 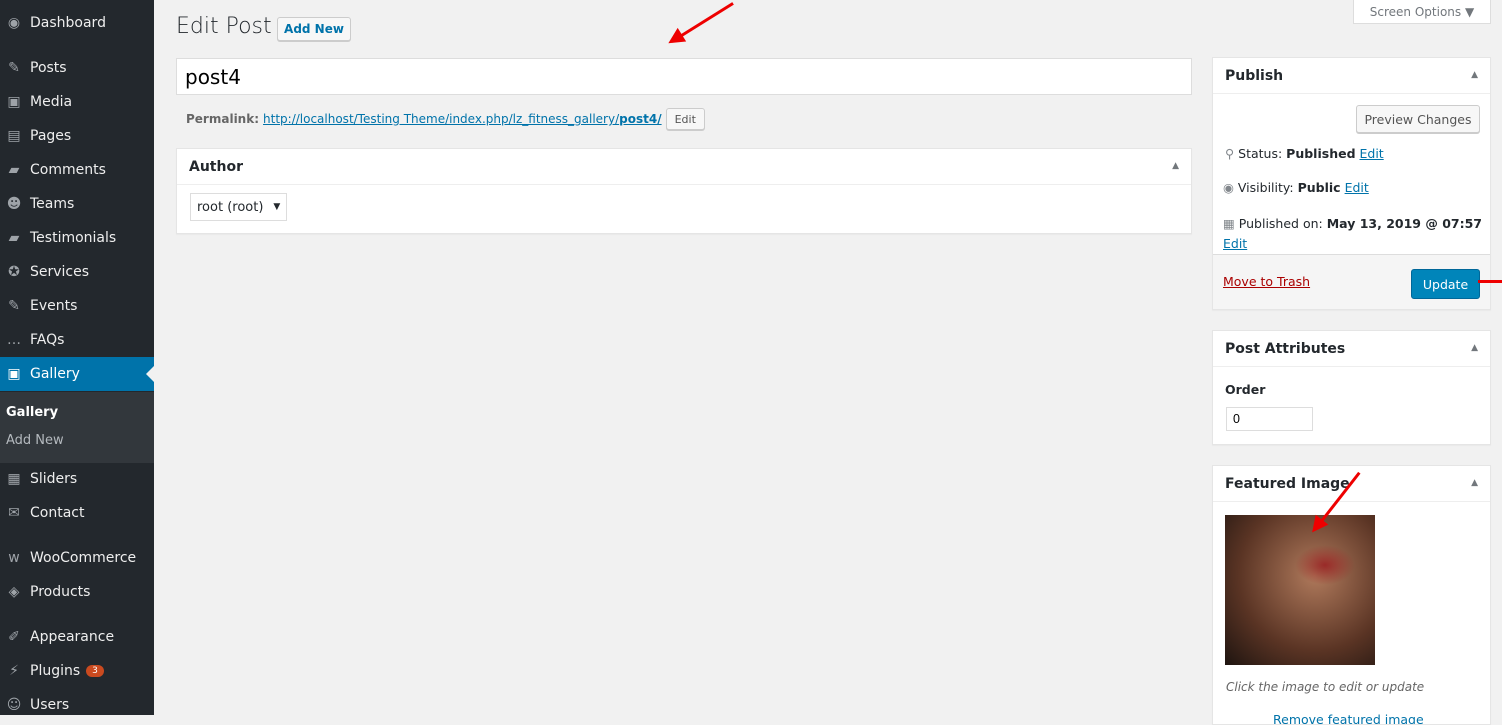 What do you see at coordinates (57, 513) in the screenshot?
I see `sidebar-item-label: Contact` at bounding box center [57, 513].